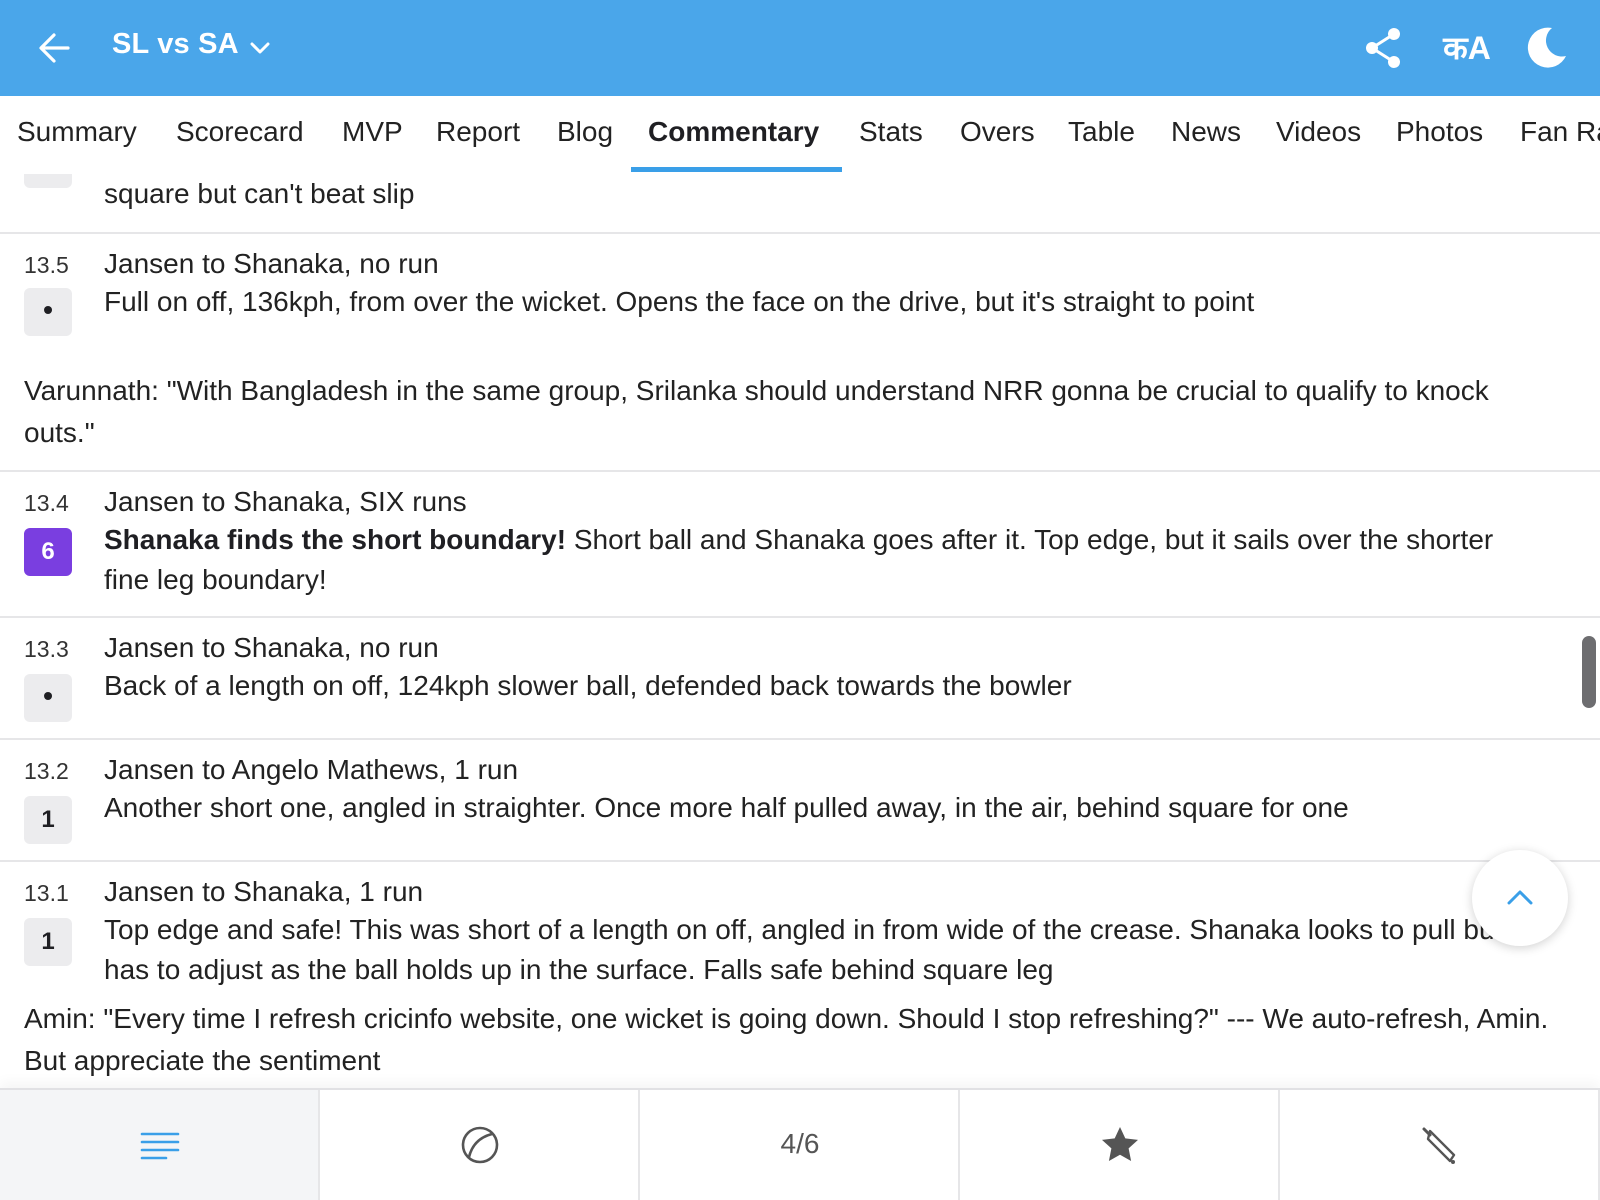 This screenshot has width=1600, height=1200. Describe the element at coordinates (997, 132) in the screenshot. I see `tab-overs: Overs` at that location.